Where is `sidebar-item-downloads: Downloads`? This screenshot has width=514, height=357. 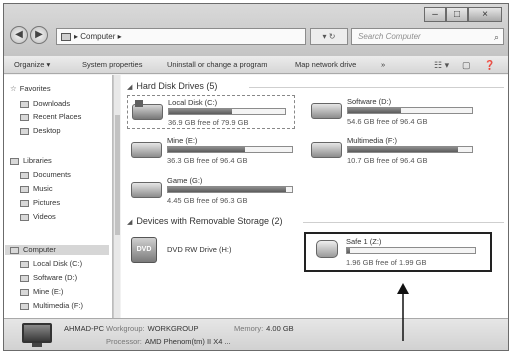
sidebar-item-downloads: Downloads is located at coordinates (45, 104).